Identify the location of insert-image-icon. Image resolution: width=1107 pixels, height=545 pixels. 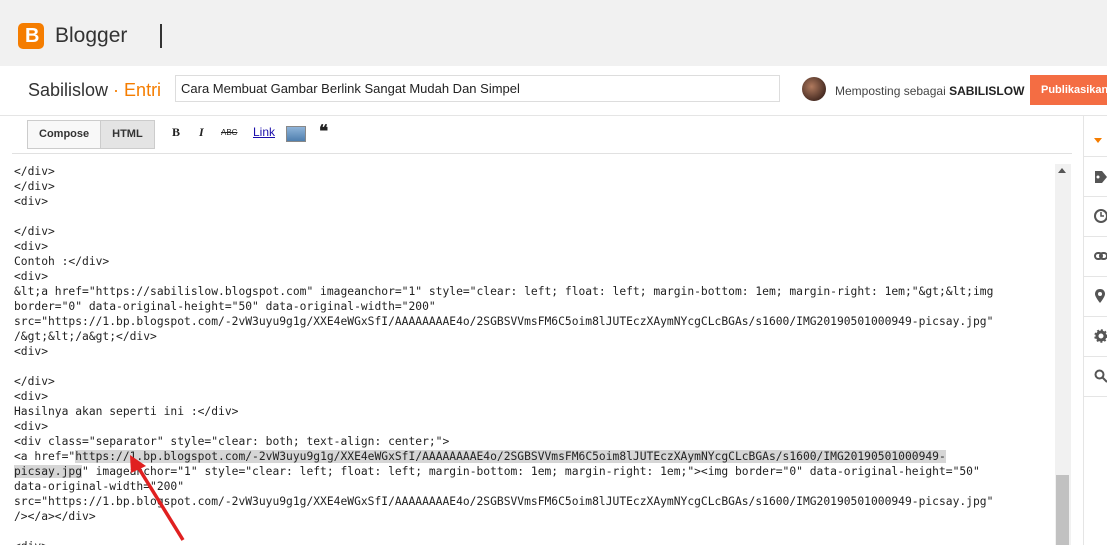
(296, 134).